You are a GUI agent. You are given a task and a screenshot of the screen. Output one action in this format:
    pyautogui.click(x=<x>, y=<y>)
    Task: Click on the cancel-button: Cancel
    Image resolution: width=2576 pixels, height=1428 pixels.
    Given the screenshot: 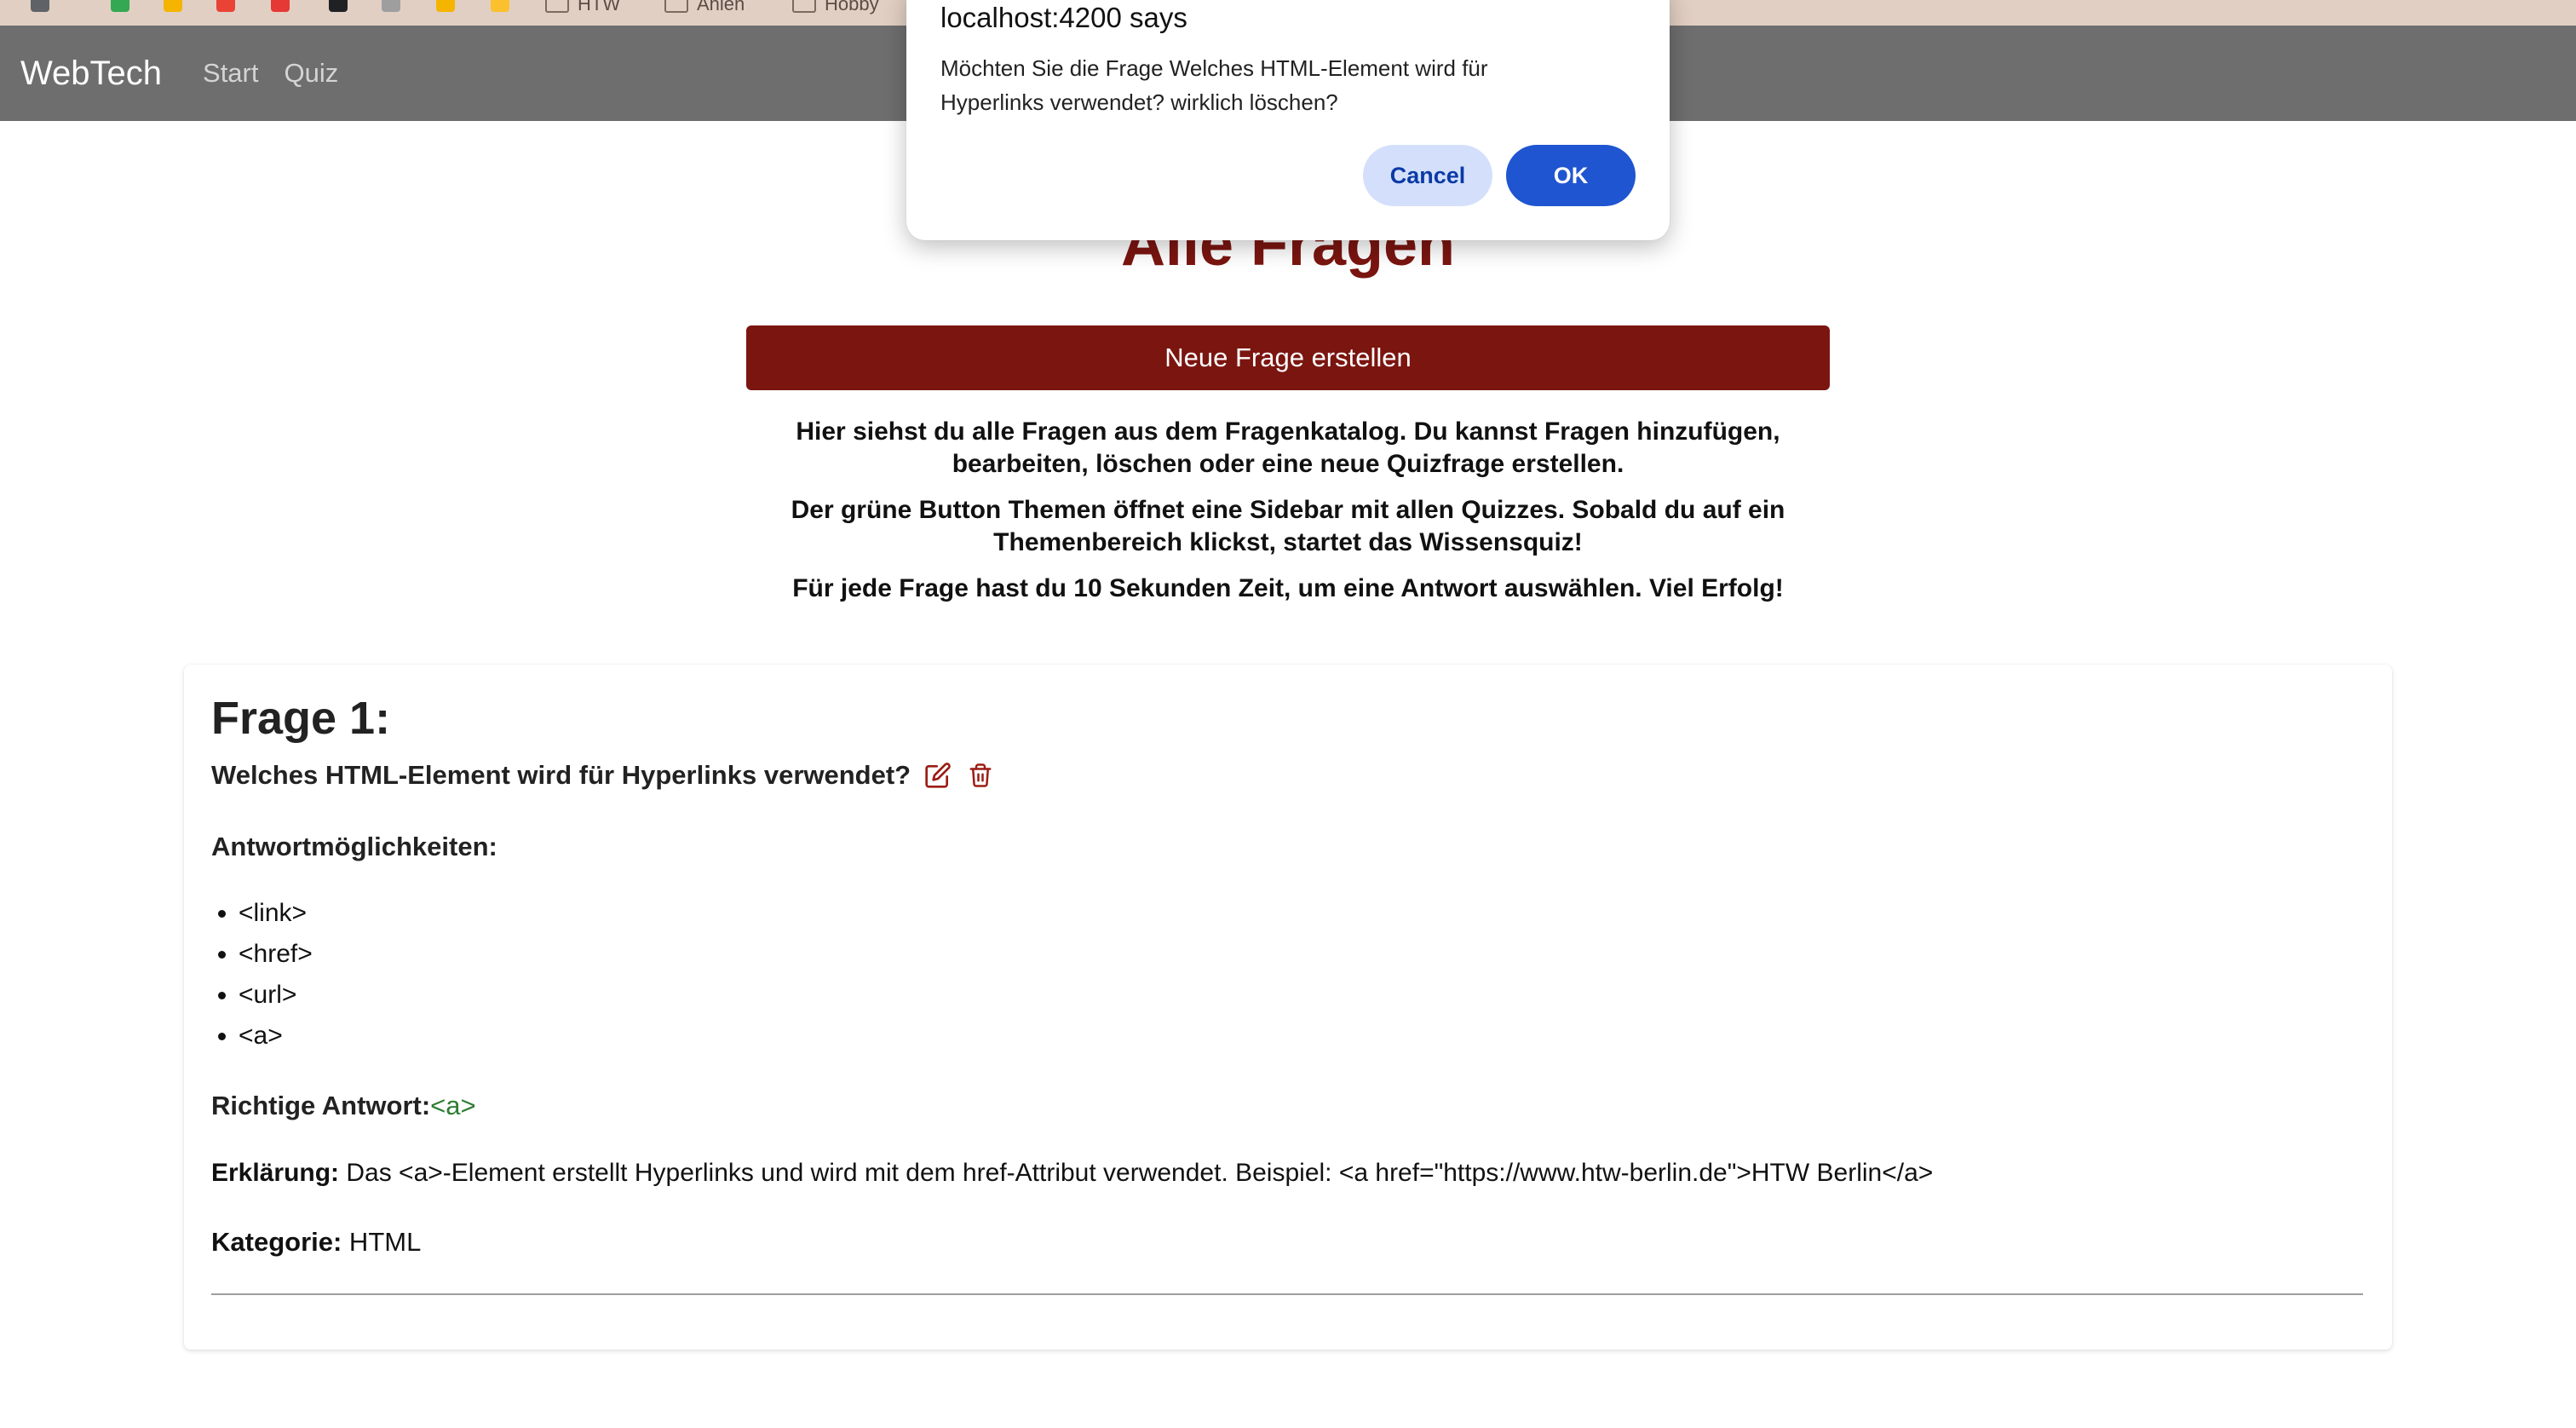 What is the action you would take?
    pyautogui.click(x=1427, y=175)
    